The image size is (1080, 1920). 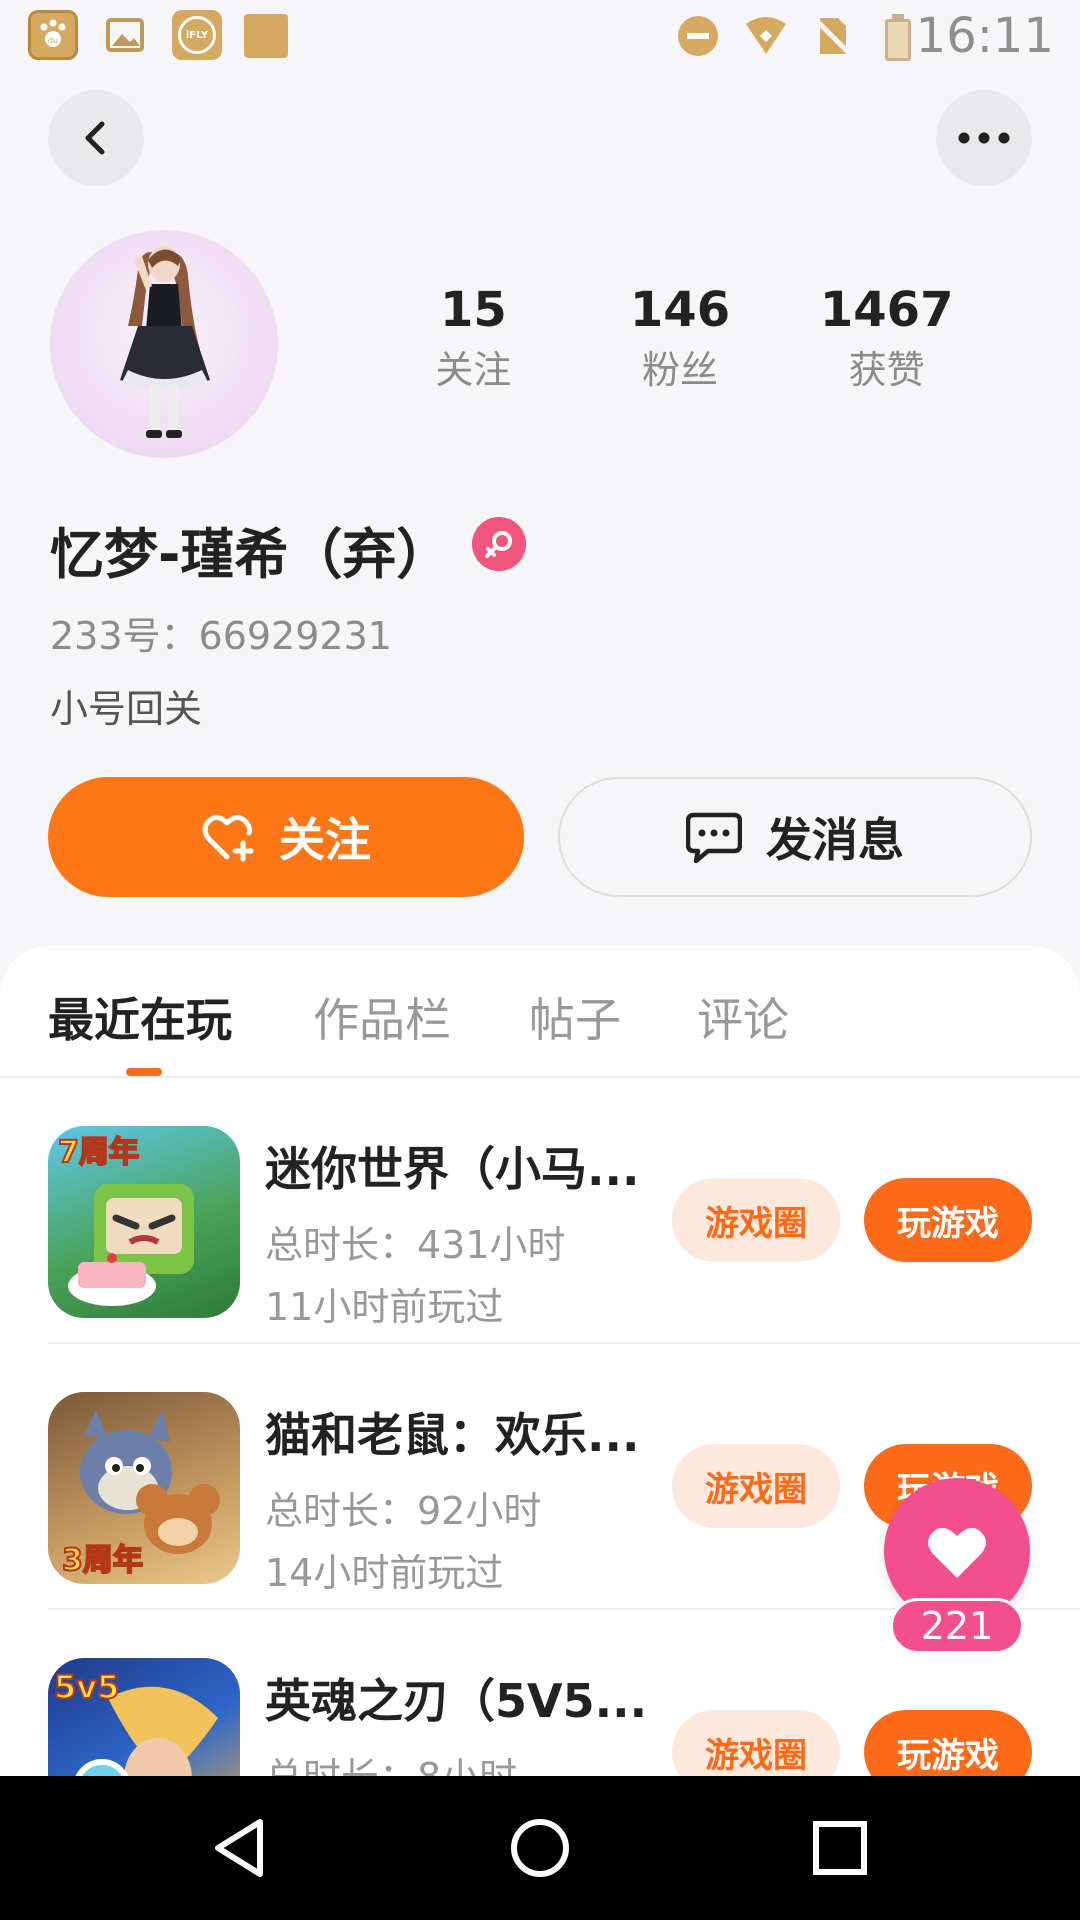 I want to click on svg-text: 7周年, so click(x=98, y=1152).